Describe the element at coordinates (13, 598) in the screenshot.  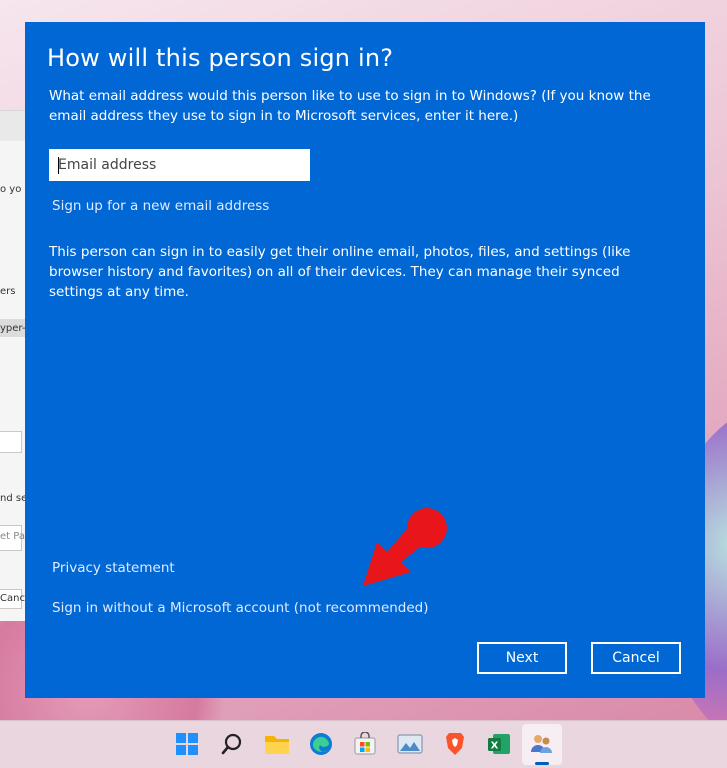
I see `bg-text-fragment: Cance` at that location.